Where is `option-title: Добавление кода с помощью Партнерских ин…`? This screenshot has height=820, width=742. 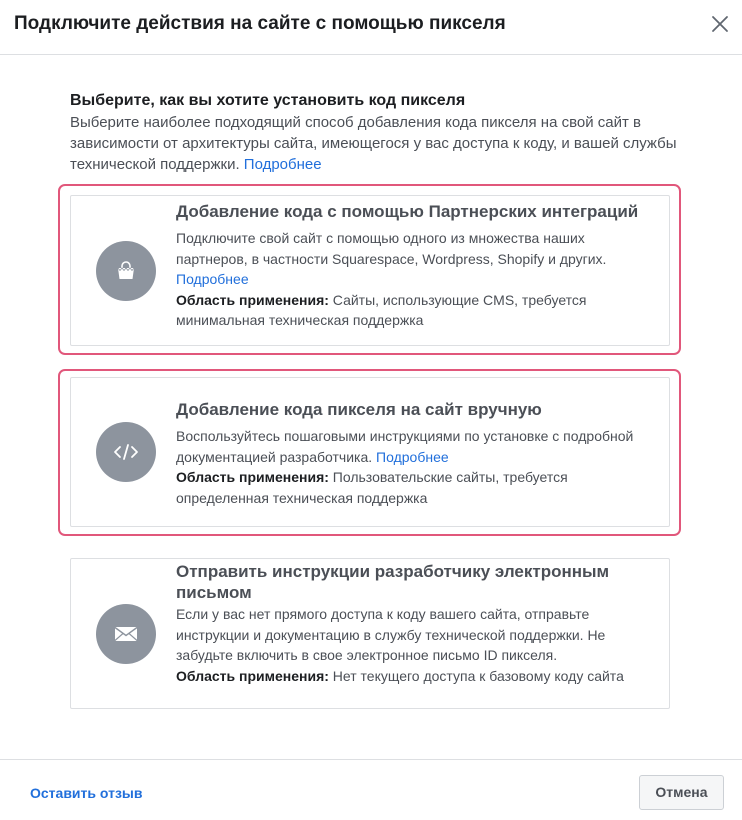
option-title: Добавление кода с помощью Партнерских ин… is located at coordinates (407, 211).